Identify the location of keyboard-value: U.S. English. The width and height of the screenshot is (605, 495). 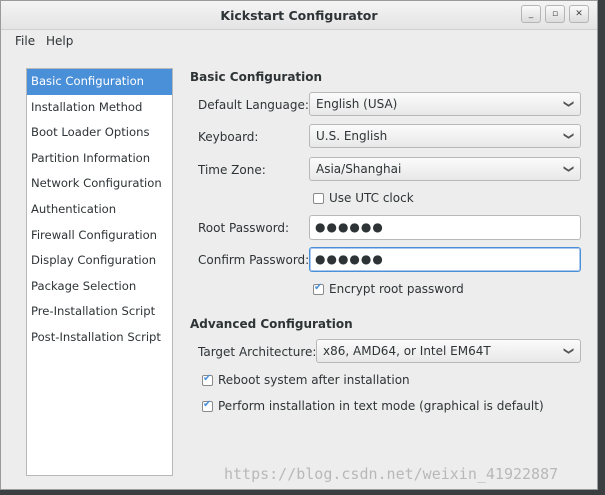
(352, 136).